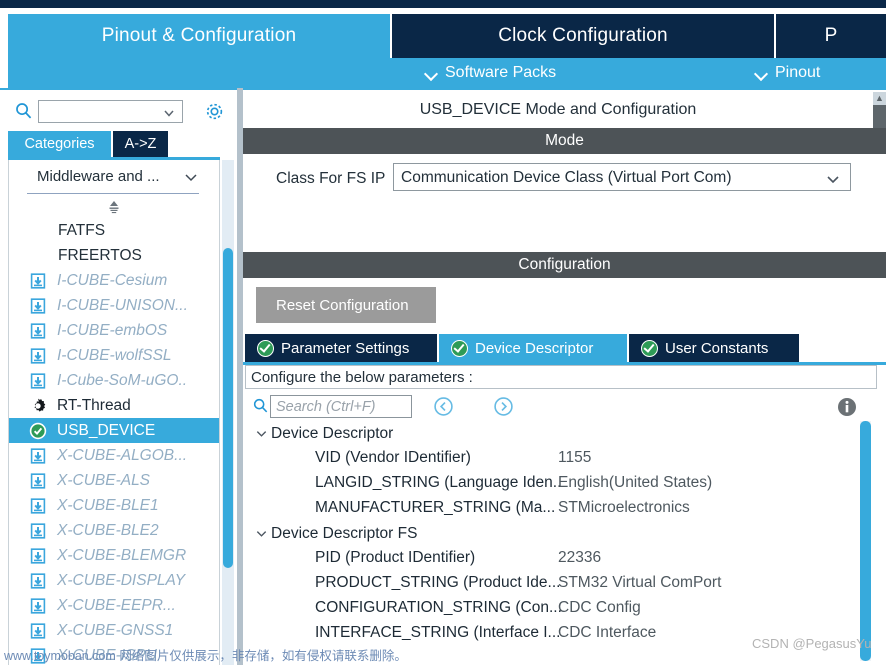  I want to click on sidebar-scrollbar, so click(228, 412).